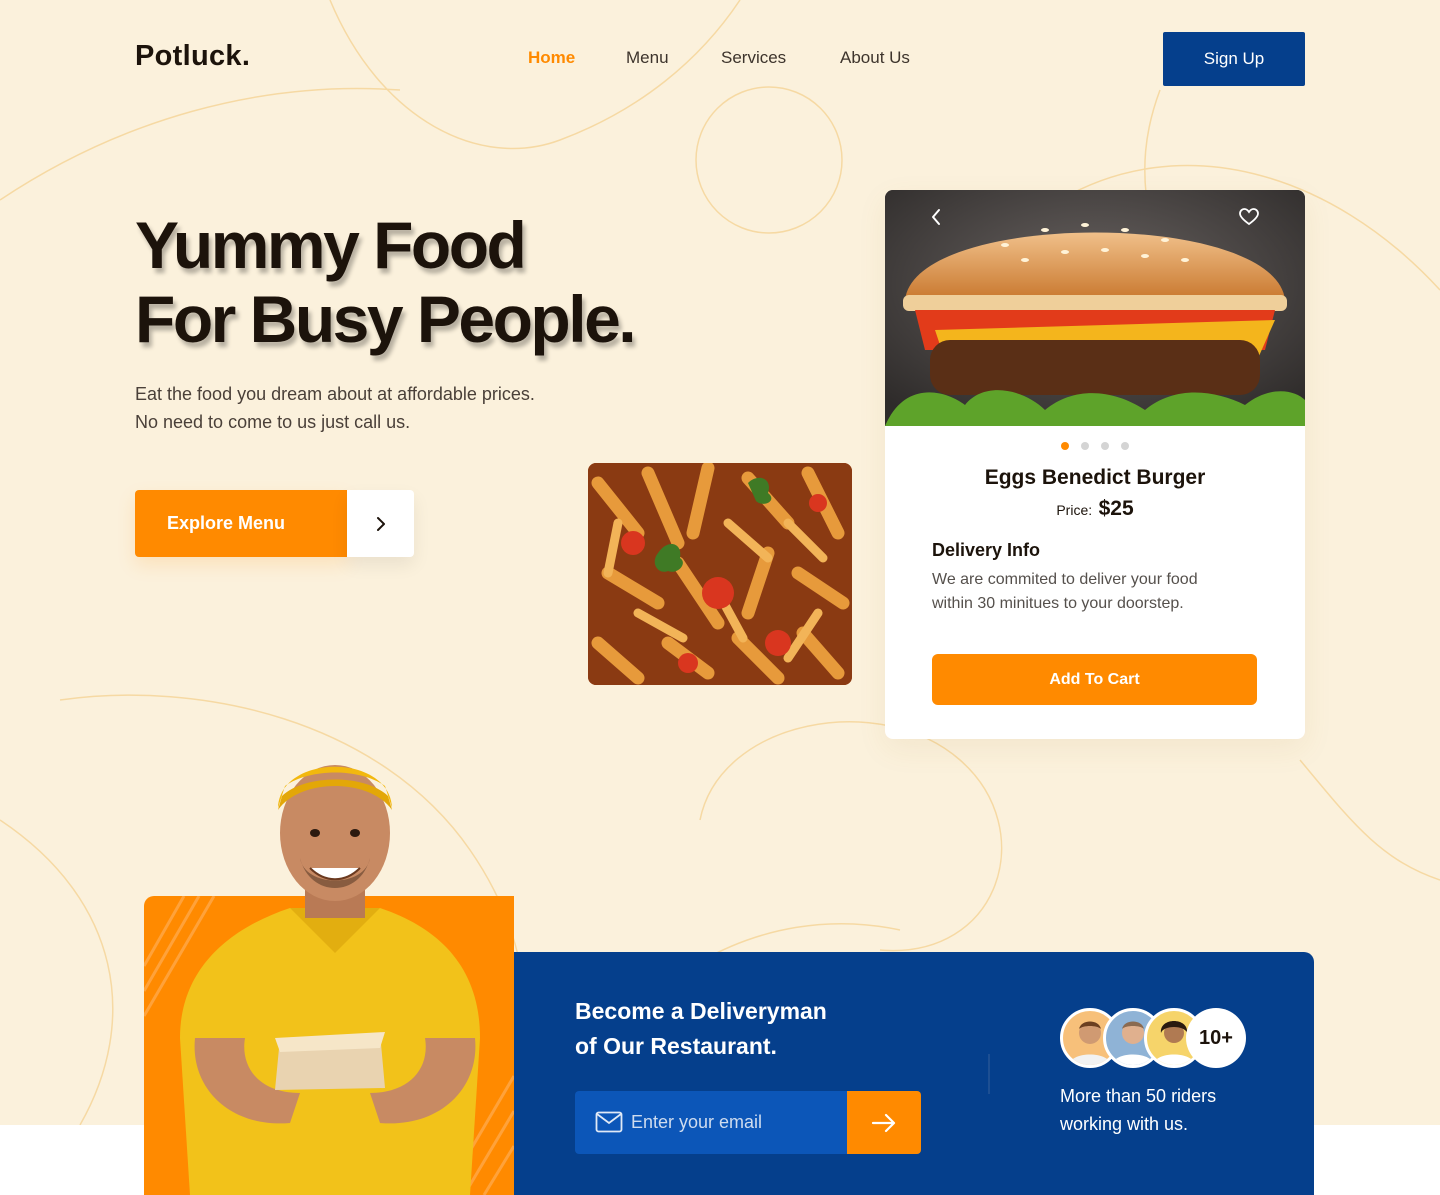 This screenshot has height=1195, width=1440. Describe the element at coordinates (241, 523) in the screenshot. I see `explore-menu-button: Explore Menu` at that location.